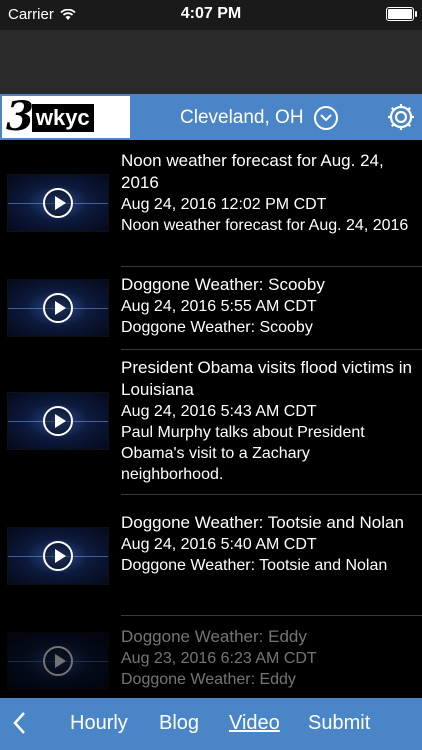 The width and height of the screenshot is (422, 750). I want to click on video-date: Aug 24, 2016 5:40 AM CDT, so click(219, 544).